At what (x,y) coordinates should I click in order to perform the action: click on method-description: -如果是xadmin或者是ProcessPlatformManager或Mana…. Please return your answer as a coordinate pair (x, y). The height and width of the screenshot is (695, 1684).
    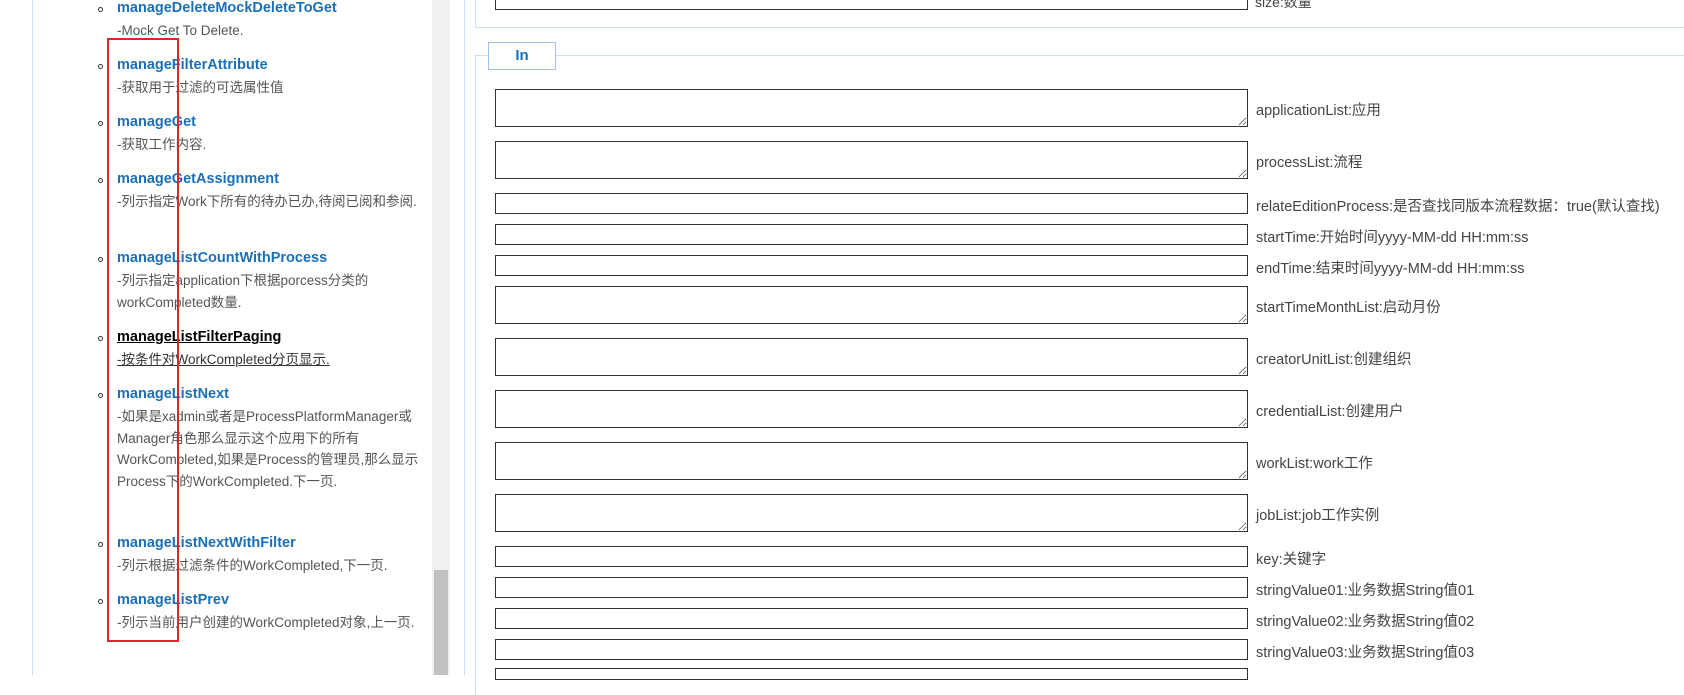
    Looking at the image, I should click on (268, 449).